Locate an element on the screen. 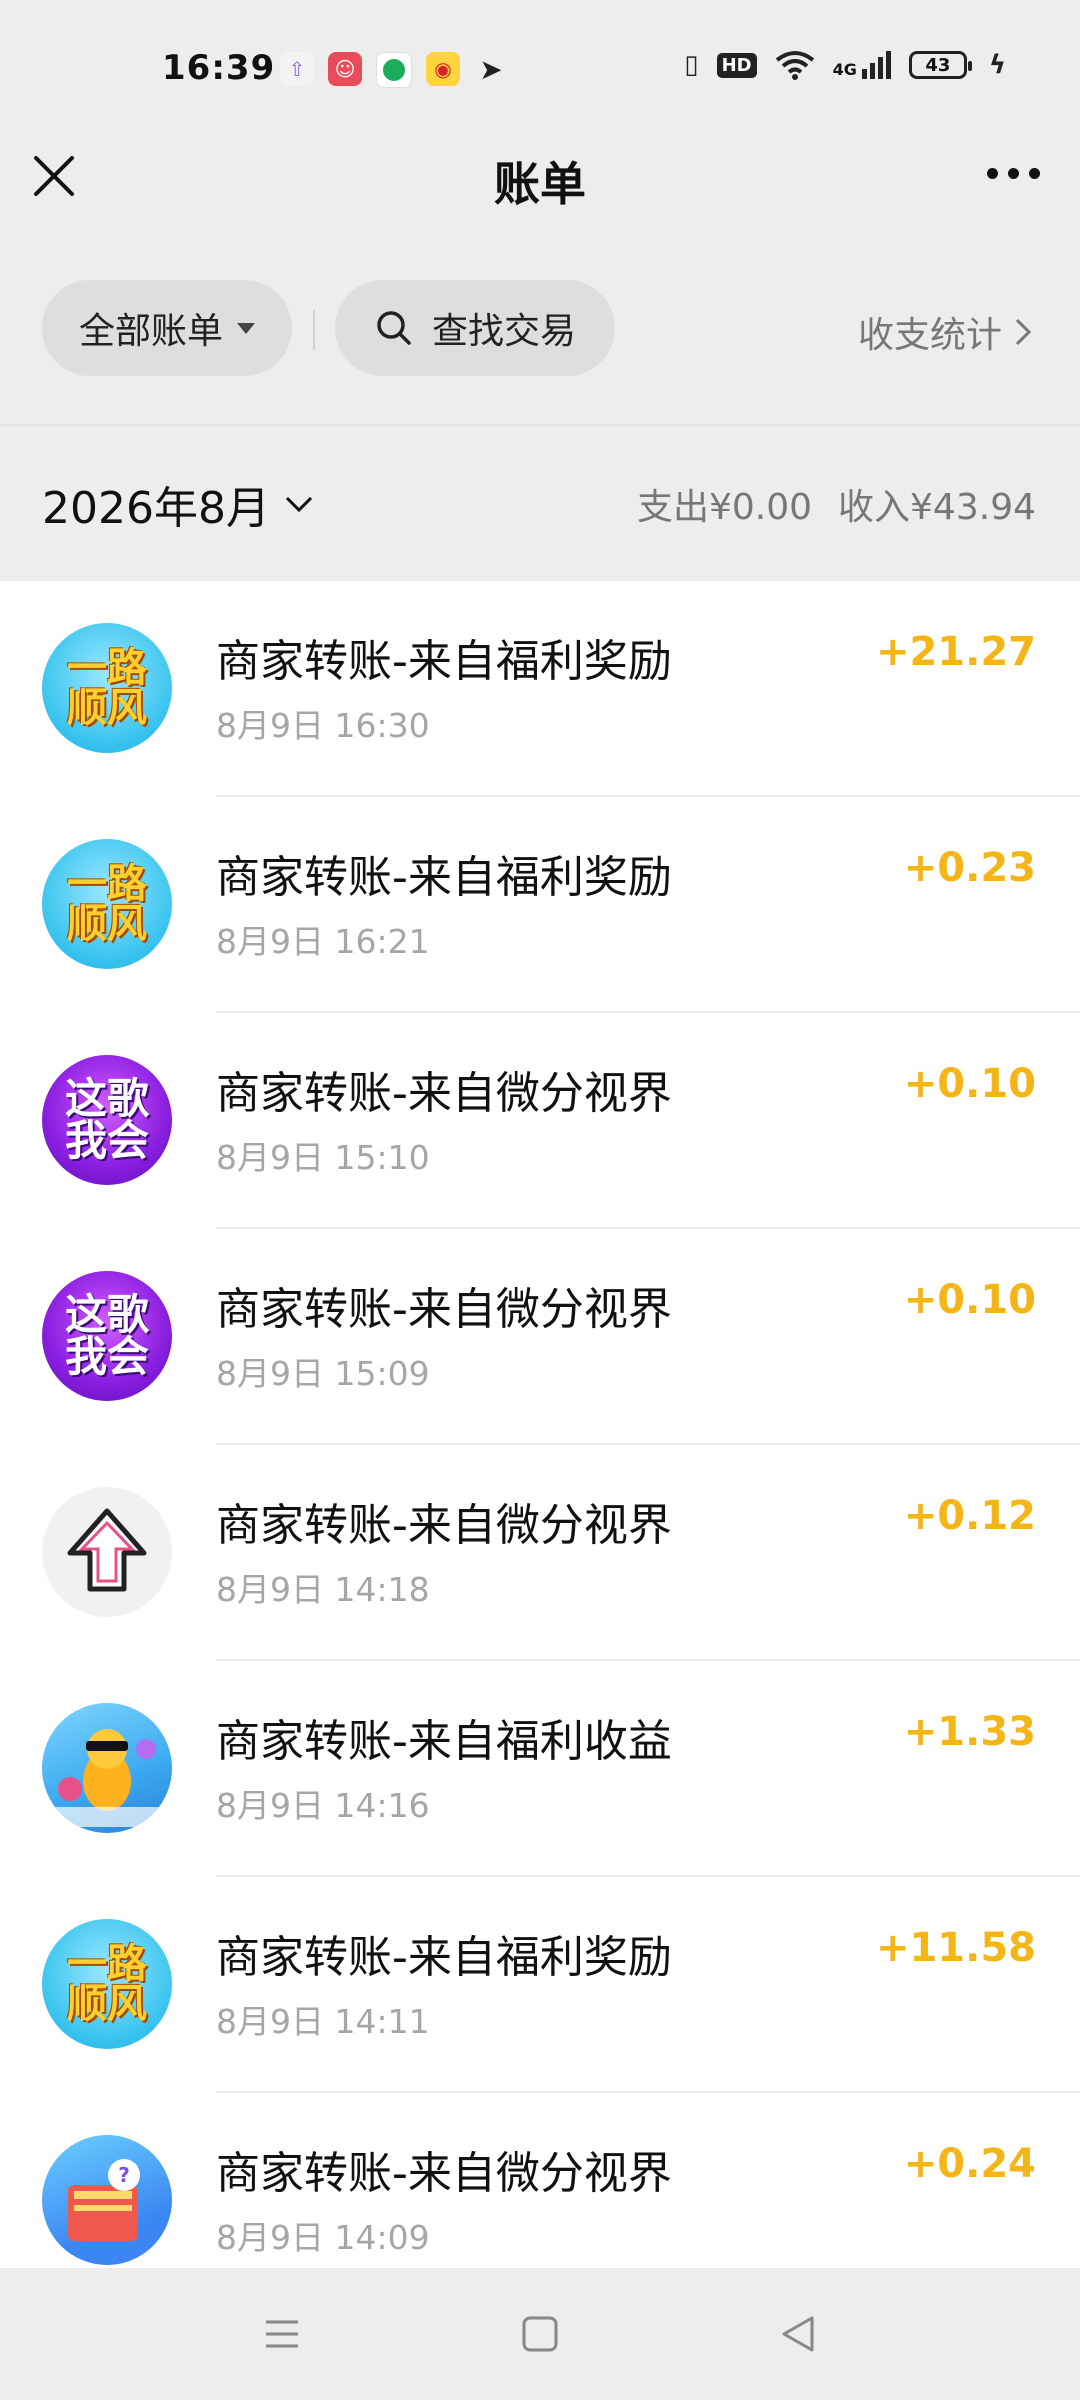 The image size is (1080, 2400). transaction-time: 8月9日 14:16 is located at coordinates (323, 1805).